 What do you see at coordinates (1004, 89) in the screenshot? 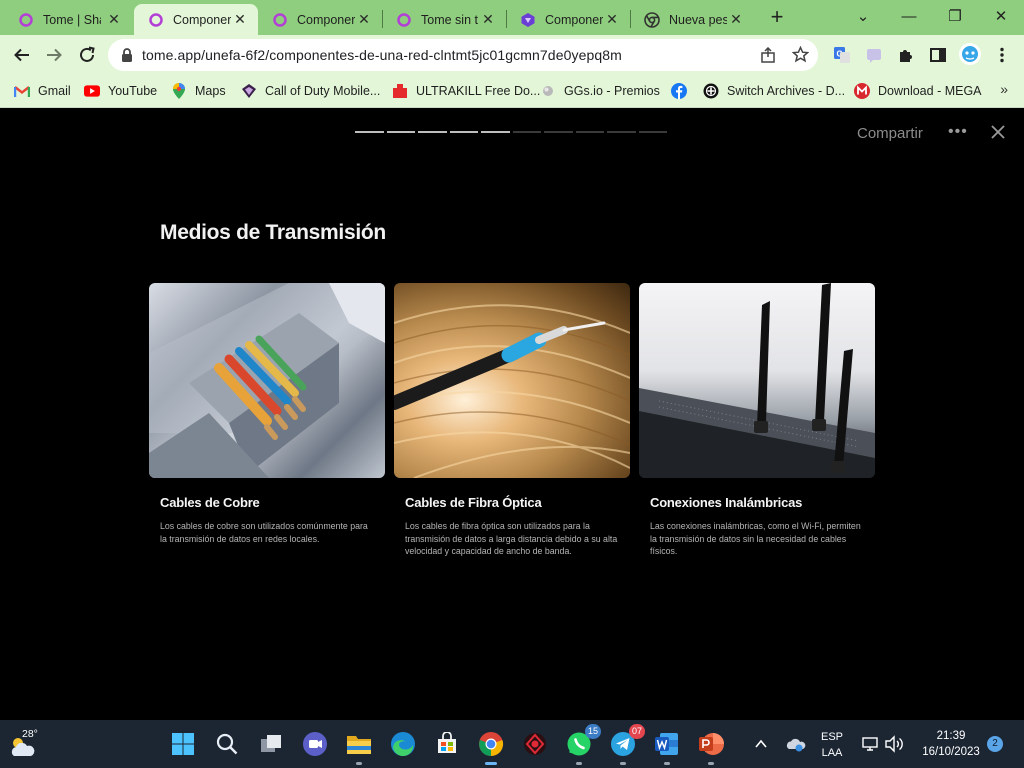
I see `more-bookmarks-button: »` at bounding box center [1004, 89].